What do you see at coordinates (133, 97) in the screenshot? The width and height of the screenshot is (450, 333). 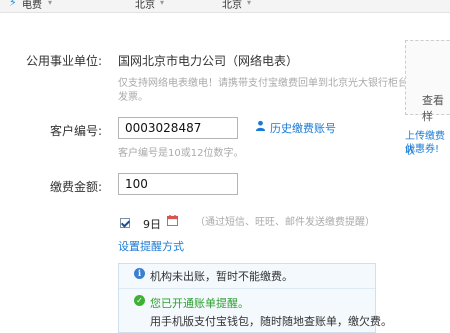 I see `unit-note-line2: 发票。` at bounding box center [133, 97].